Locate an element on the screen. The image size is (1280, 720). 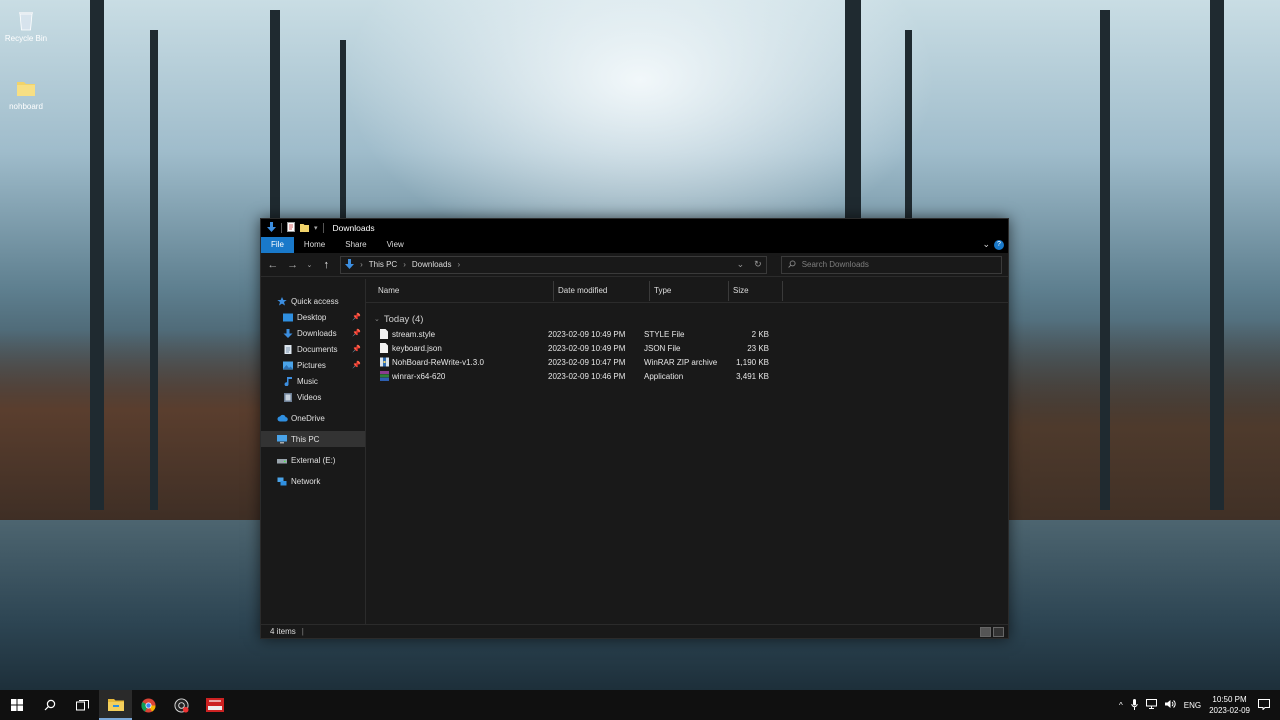
file-name: stream.style is located at coordinates (414, 334).